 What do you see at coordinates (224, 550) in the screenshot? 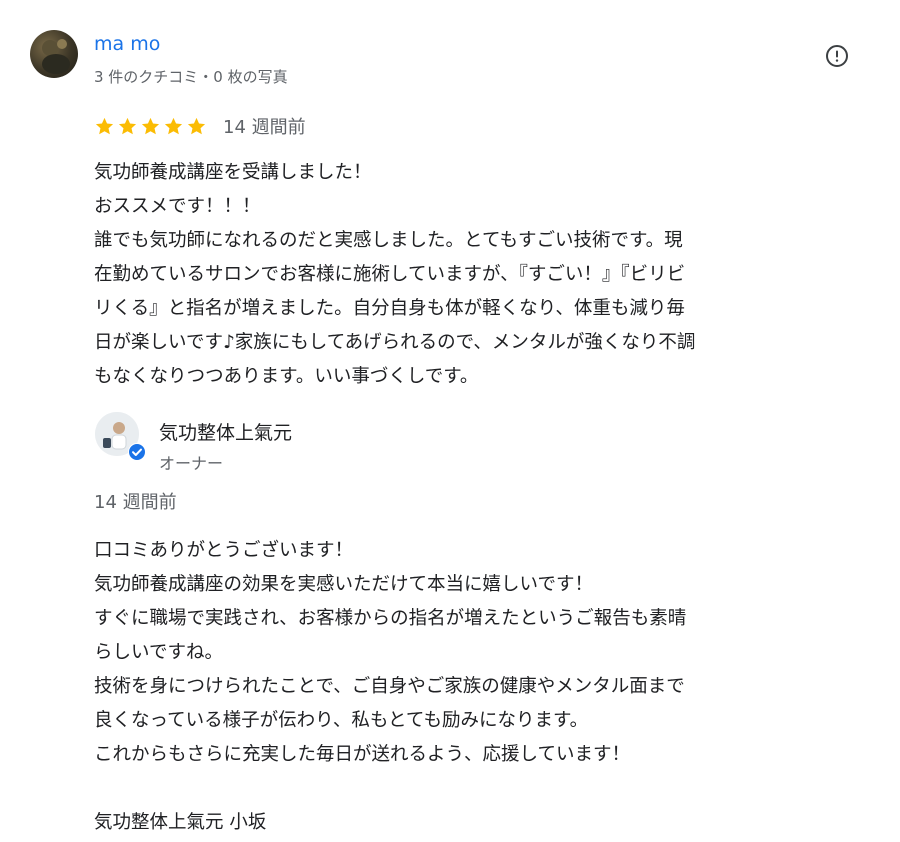
I see `reply-text-line: 口コミありがとうございます！` at bounding box center [224, 550].